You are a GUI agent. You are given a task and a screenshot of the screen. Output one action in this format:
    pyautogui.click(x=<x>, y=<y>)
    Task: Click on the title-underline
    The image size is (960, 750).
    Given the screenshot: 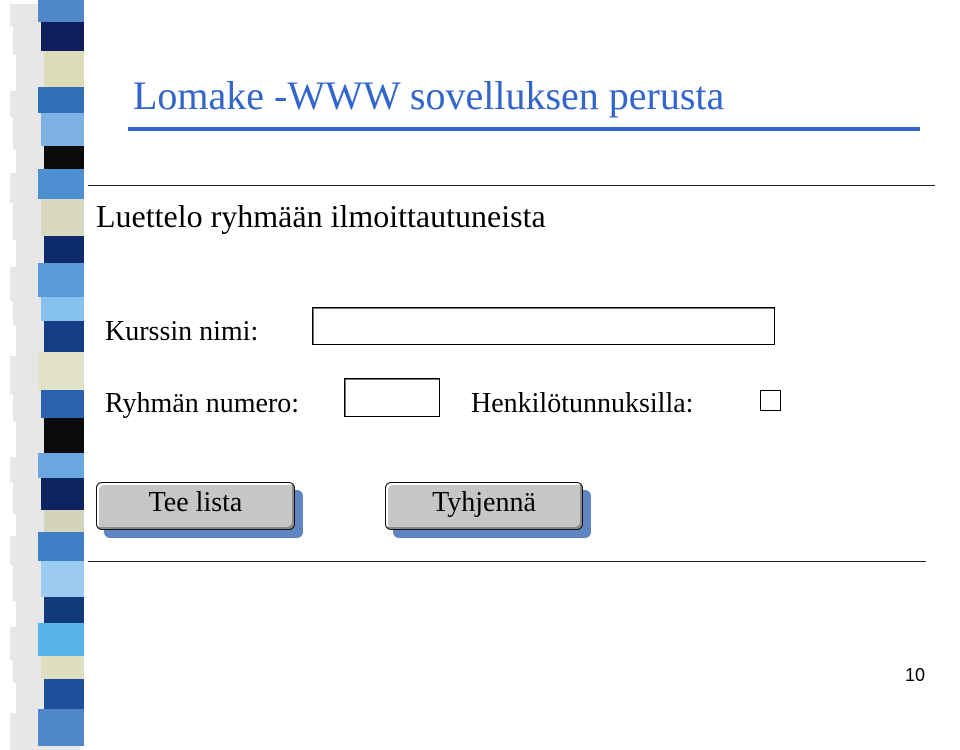 What is the action you would take?
    pyautogui.click(x=524, y=129)
    